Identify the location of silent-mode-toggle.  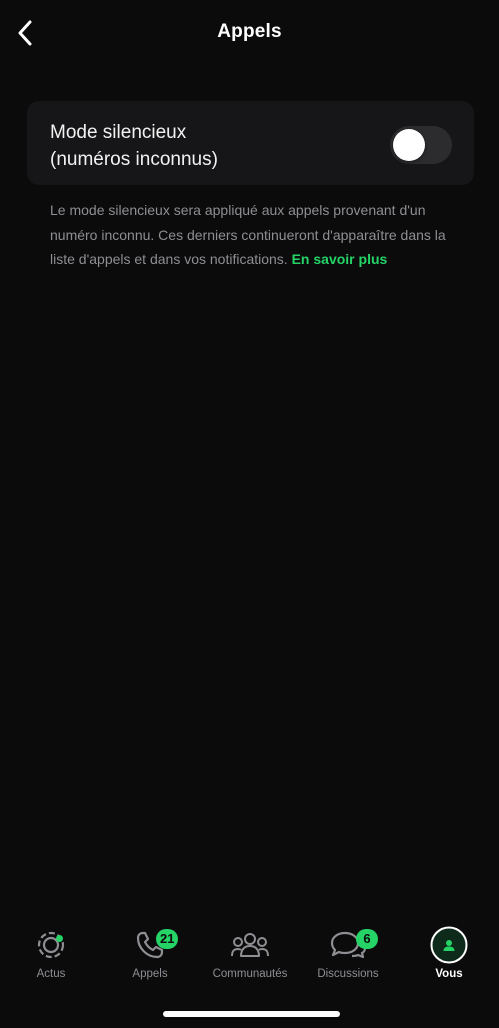
(421, 145).